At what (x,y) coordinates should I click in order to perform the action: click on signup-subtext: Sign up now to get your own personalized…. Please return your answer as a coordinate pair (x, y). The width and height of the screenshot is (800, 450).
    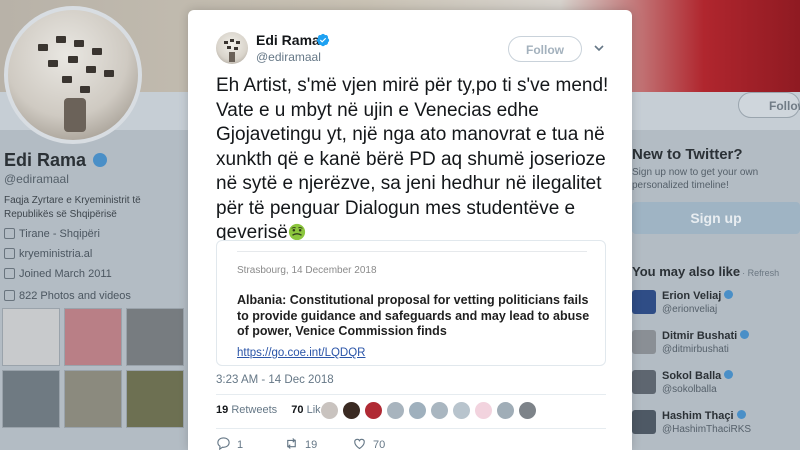
    Looking at the image, I should click on (695, 179).